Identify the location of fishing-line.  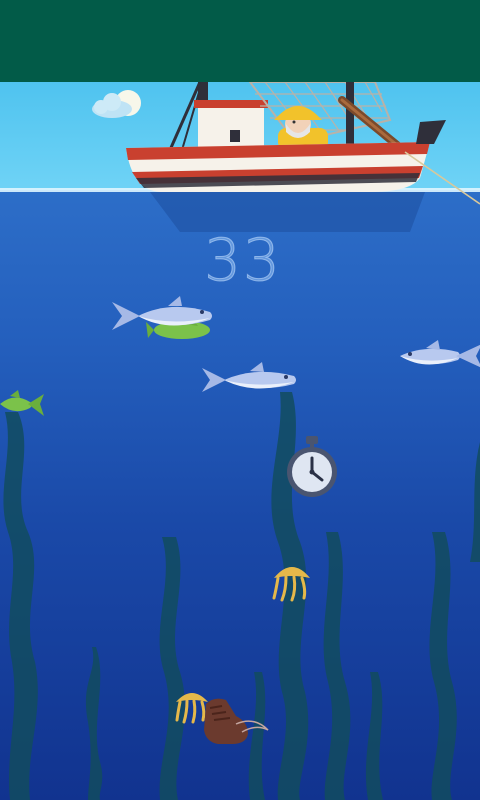
(442, 178).